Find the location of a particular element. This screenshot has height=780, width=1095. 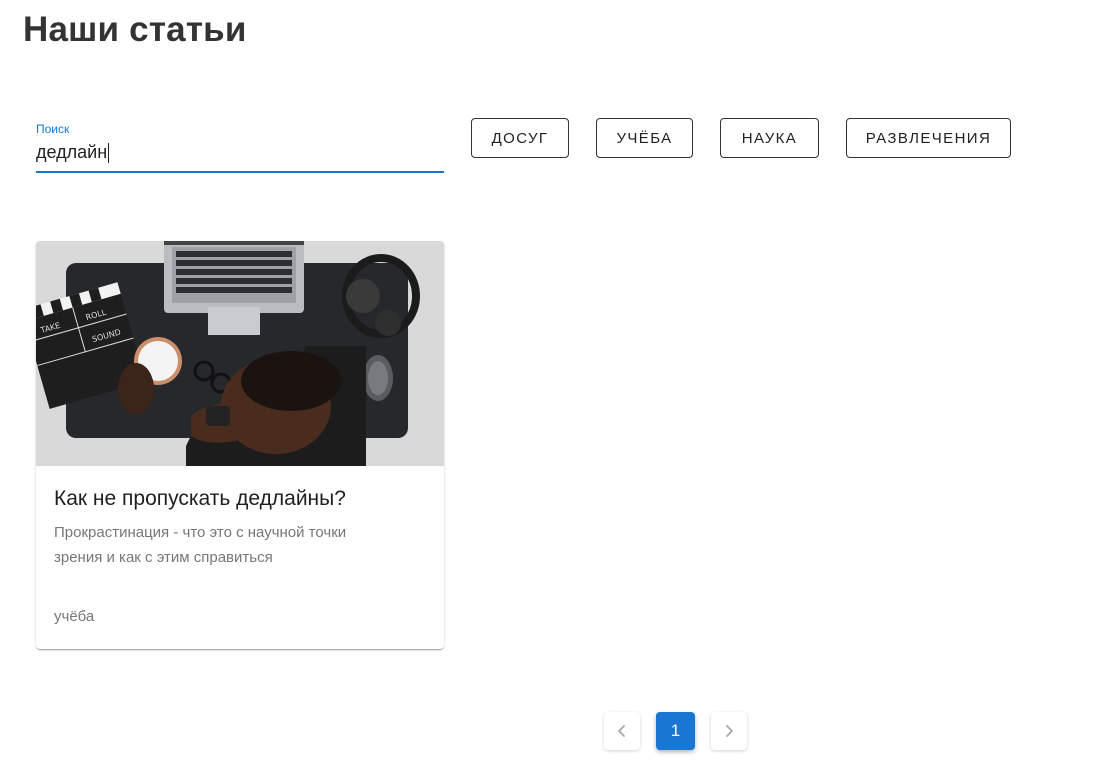

search-label: Поиск is located at coordinates (53, 129).